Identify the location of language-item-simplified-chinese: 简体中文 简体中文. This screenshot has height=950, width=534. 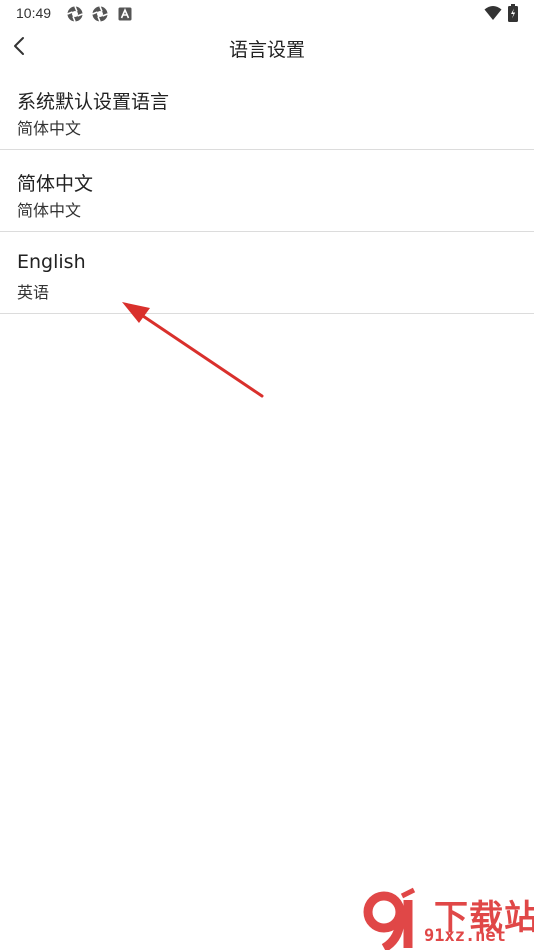
(267, 191).